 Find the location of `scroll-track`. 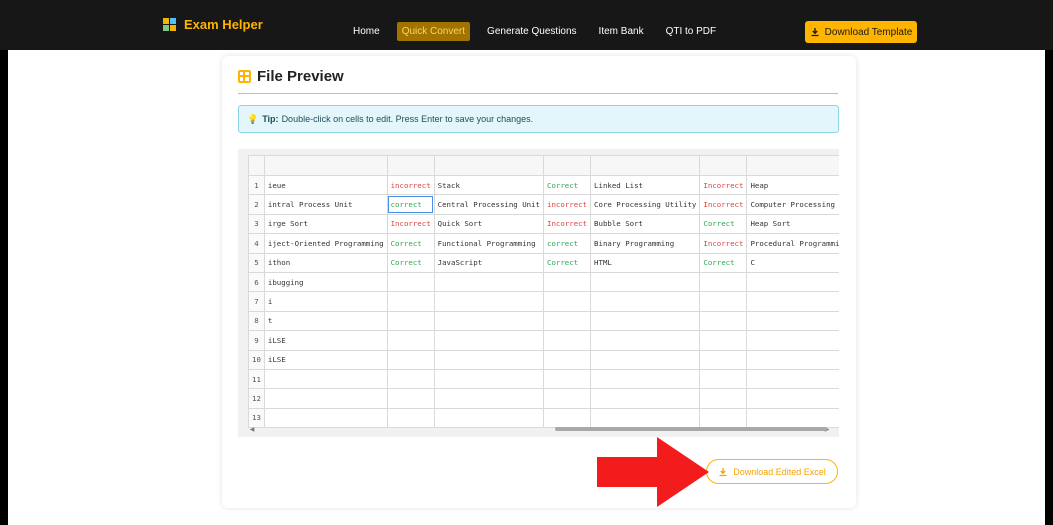

scroll-track is located at coordinates (541, 429).